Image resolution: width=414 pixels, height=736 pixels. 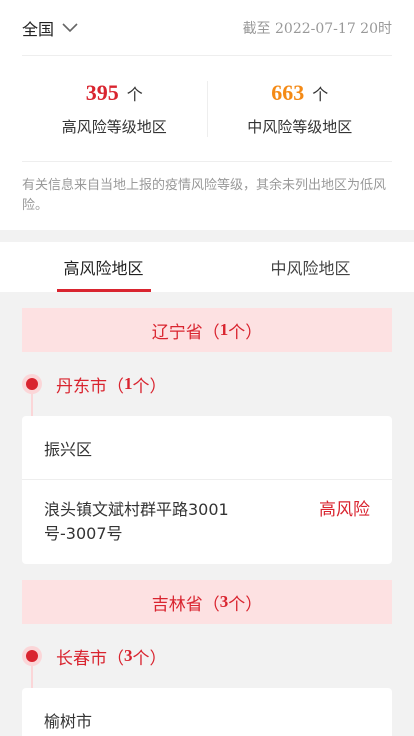 I want to click on district-name: 榆树市, so click(x=207, y=712).